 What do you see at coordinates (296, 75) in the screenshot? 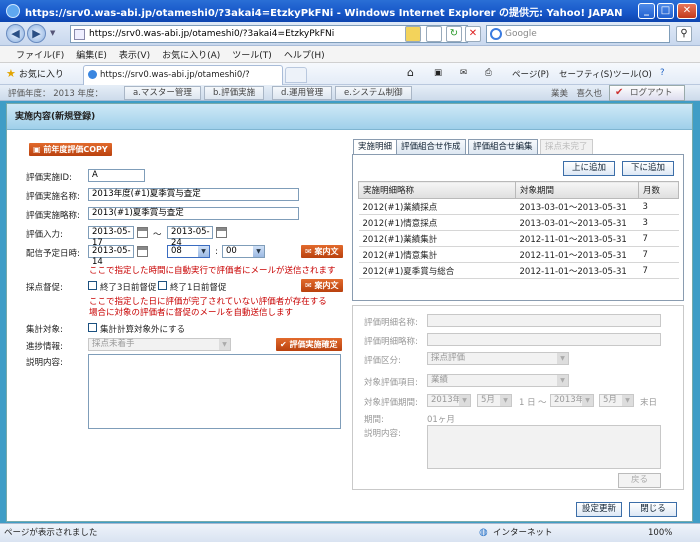
I see `new-tab-button` at bounding box center [296, 75].